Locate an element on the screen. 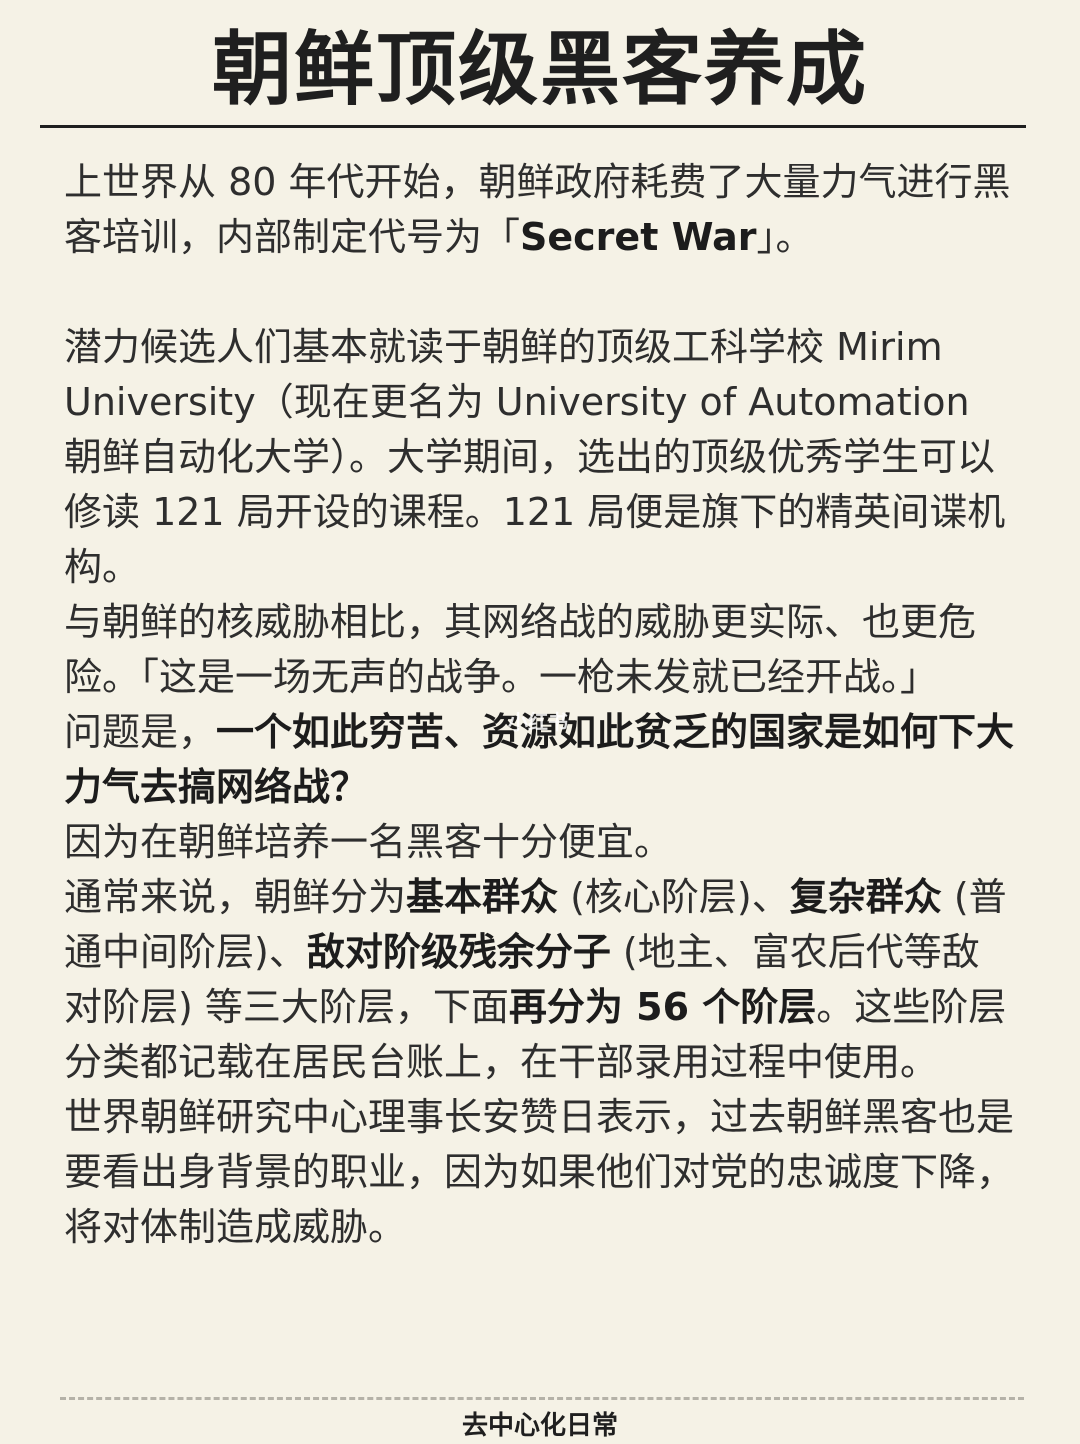 This screenshot has width=1080, height=1444. paragraph-answer: 因为在朝鲜培养一名黑客十分便宜。 is located at coordinates (368, 842).